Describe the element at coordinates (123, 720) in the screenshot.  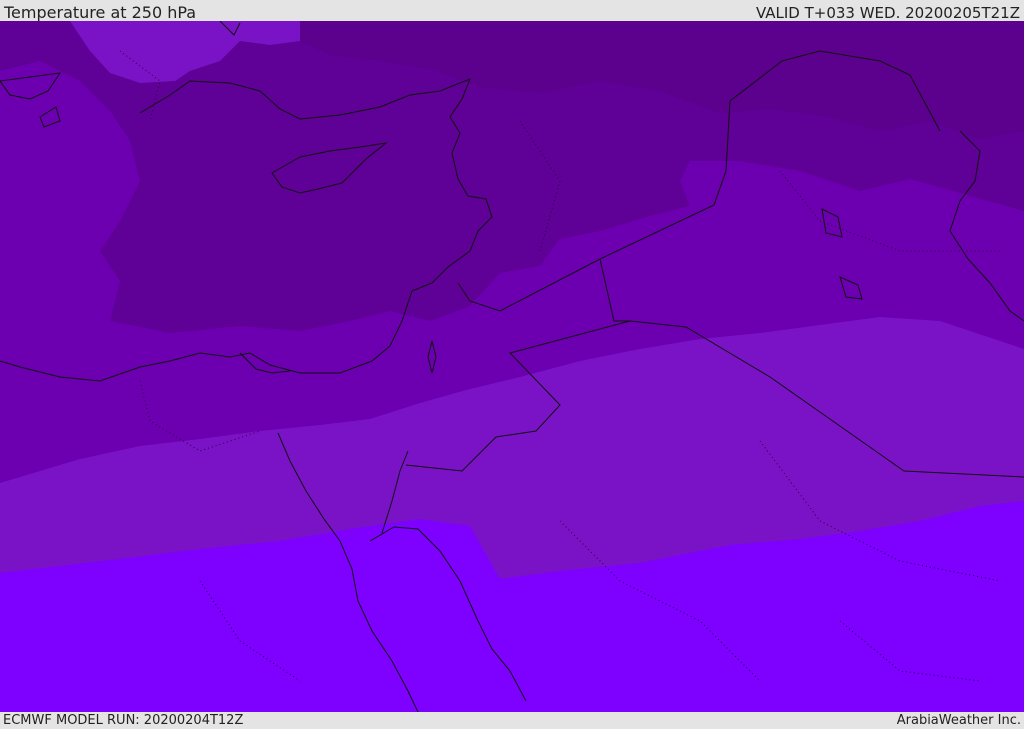
I see `model-run-label: ECMWF MODEL RUN: 20200204T12Z` at that location.